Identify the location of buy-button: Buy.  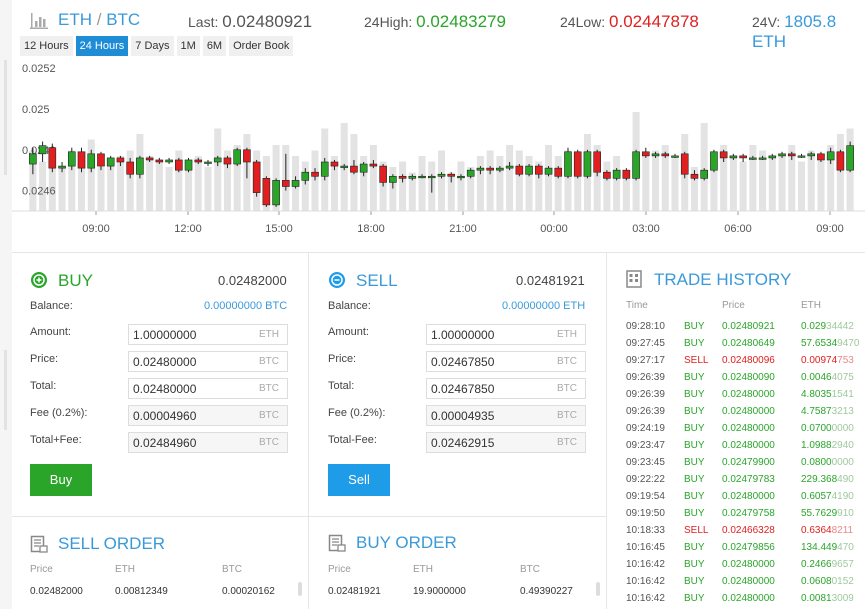
(61, 480).